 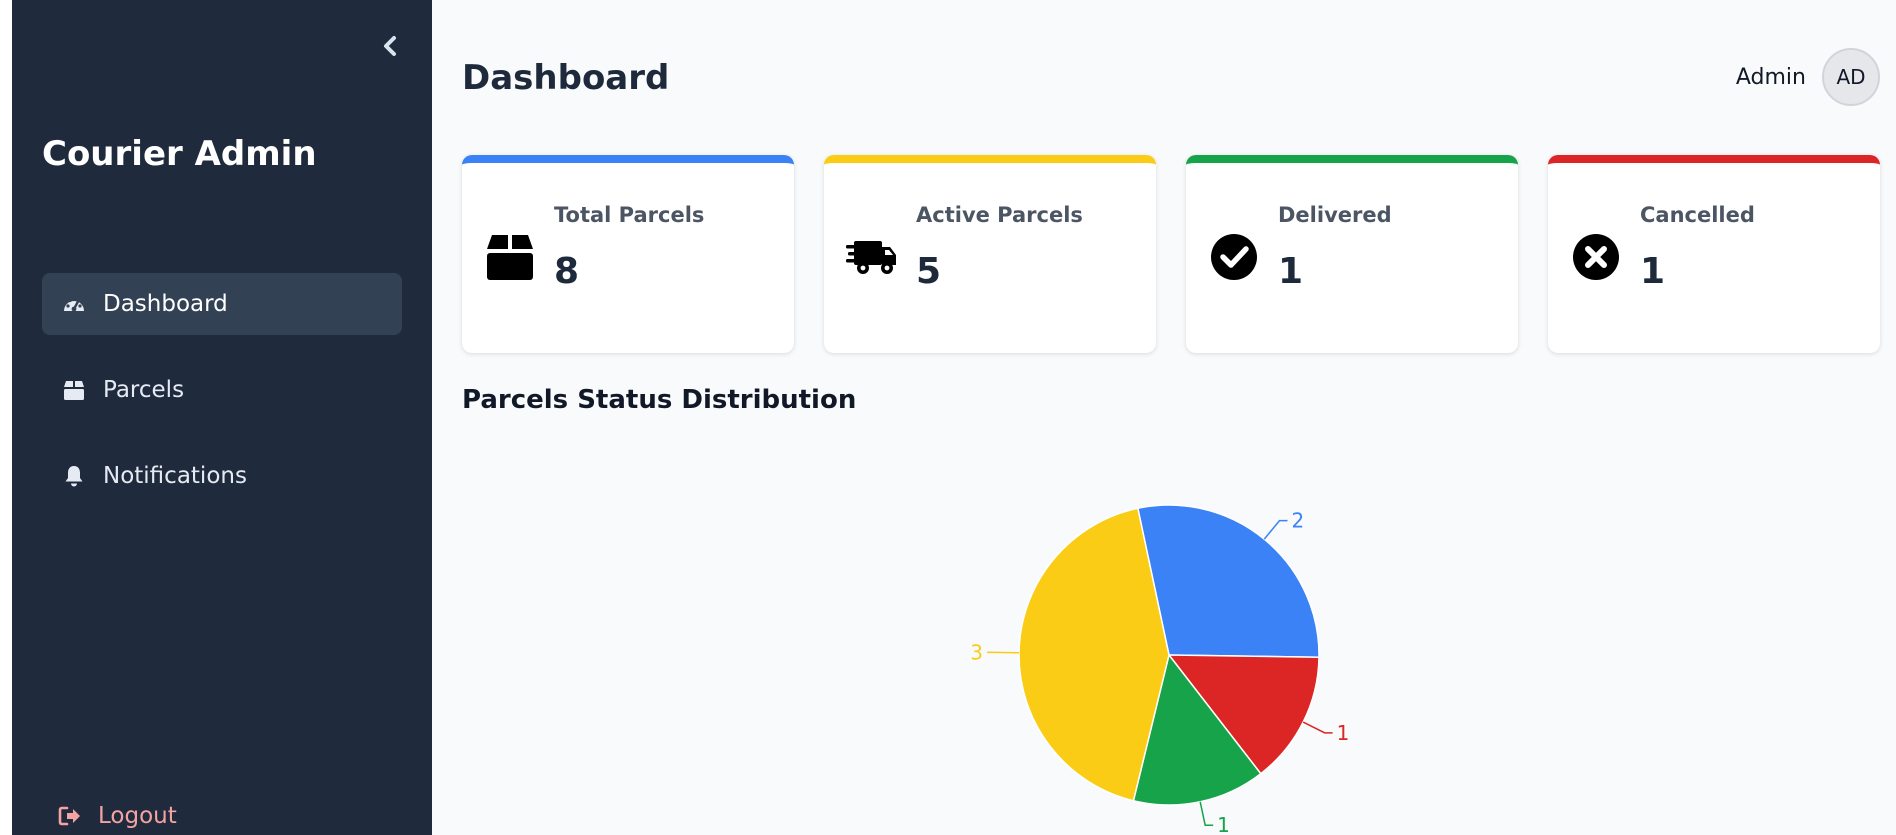 I want to click on logout-label: Logout, so click(x=137, y=816).